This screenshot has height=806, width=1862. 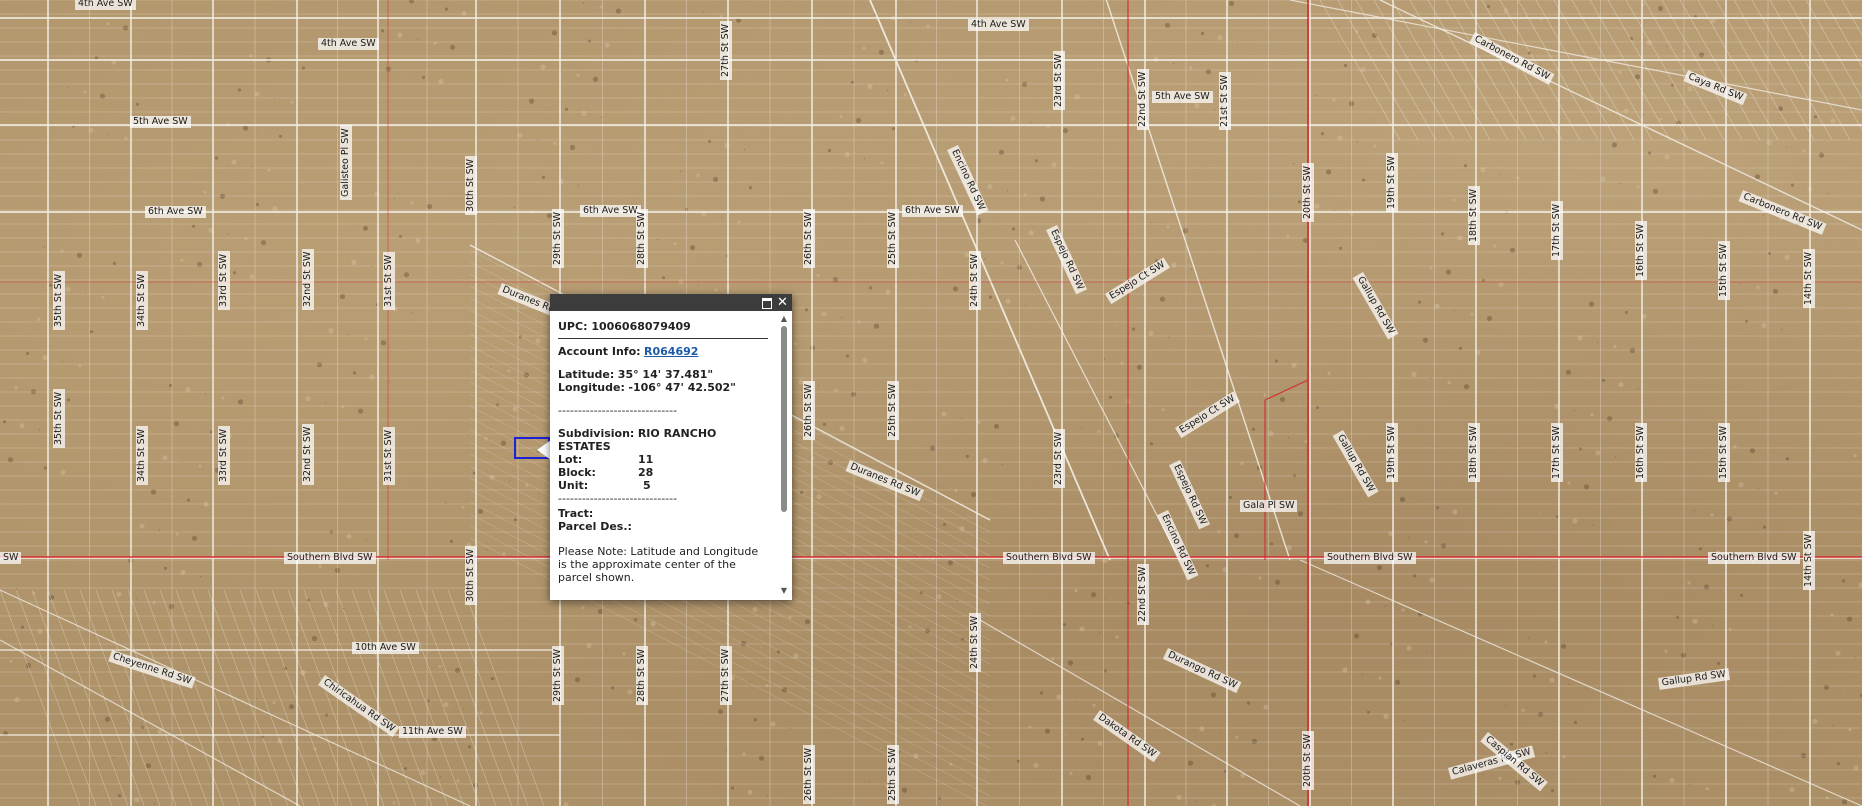 What do you see at coordinates (766, 302) in the screenshot?
I see `maximize-button` at bounding box center [766, 302].